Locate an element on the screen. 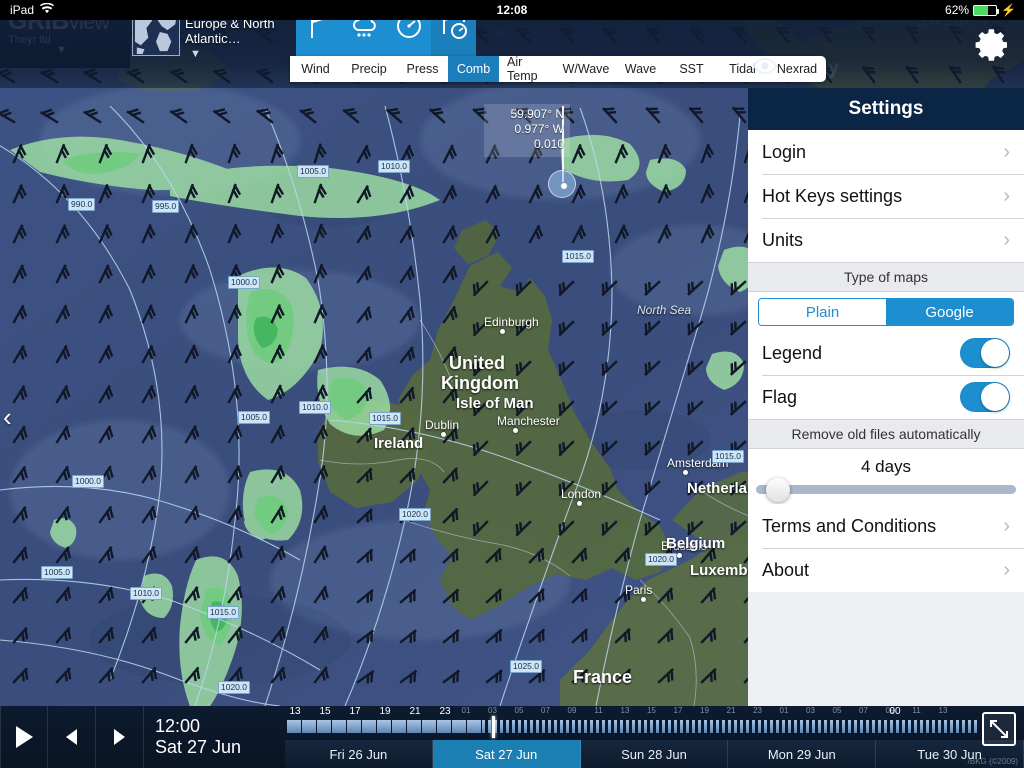 The image size is (1024, 768). slider-knob is located at coordinates (778, 490).